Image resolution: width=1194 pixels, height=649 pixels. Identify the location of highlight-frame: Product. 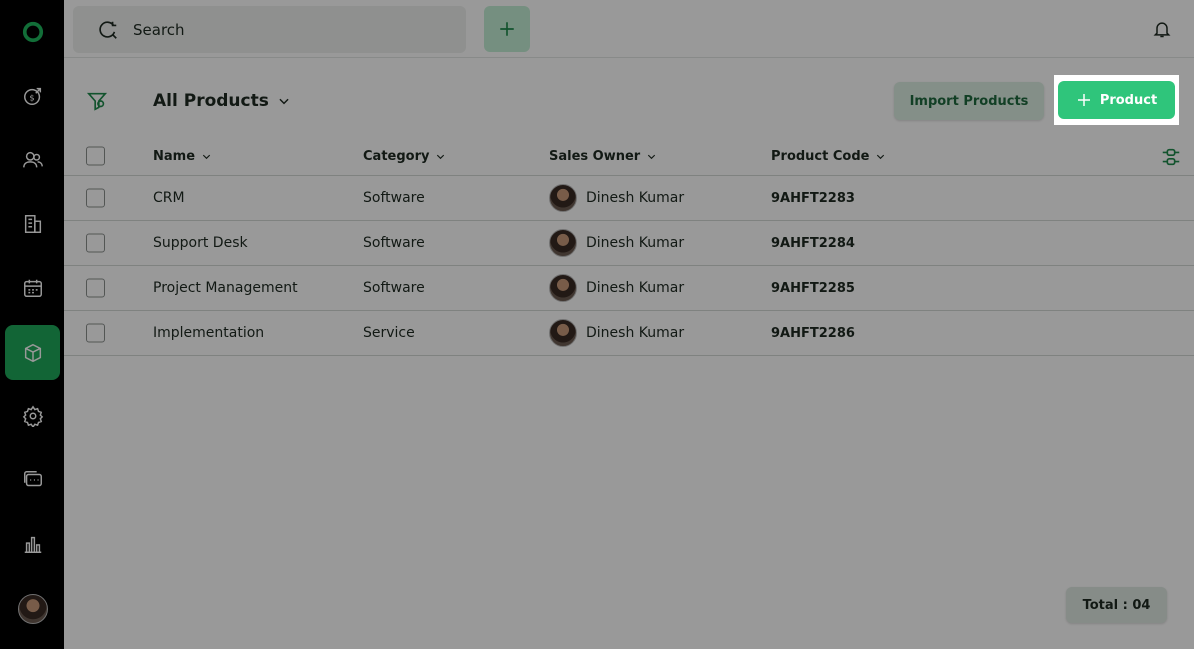
(1116, 100).